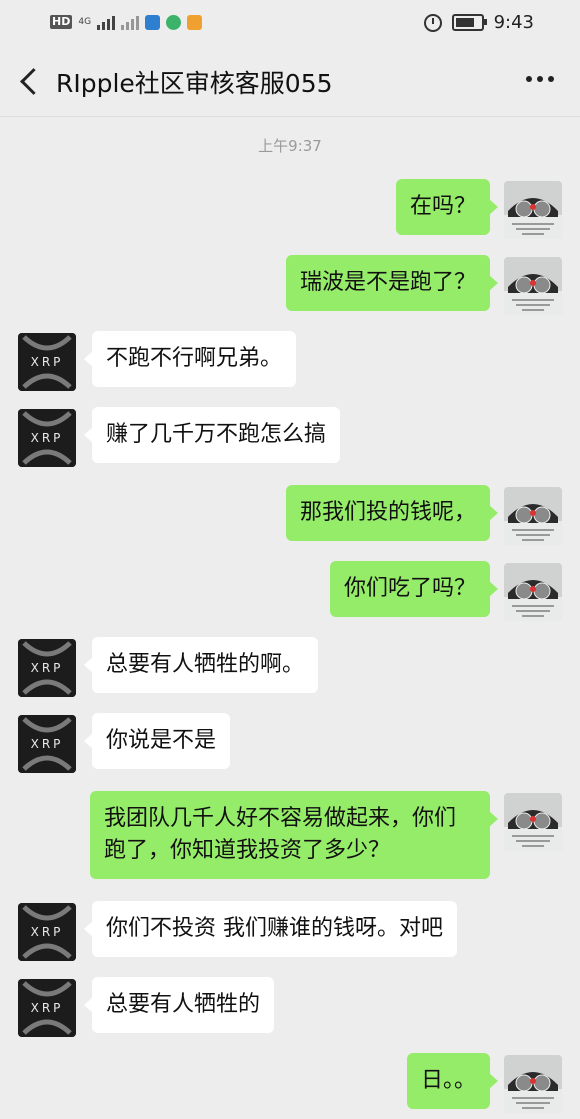 The height and width of the screenshot is (1119, 580). I want to click on app-notification-2-icon, so click(174, 22).